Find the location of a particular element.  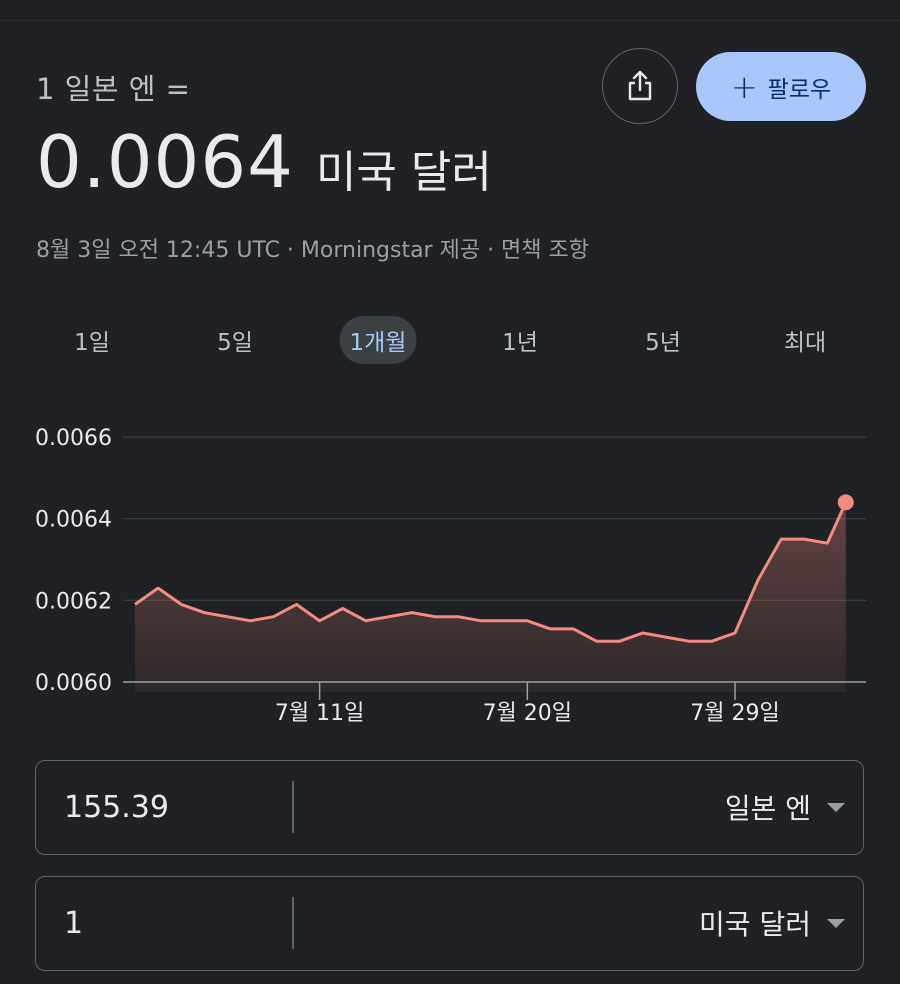

share-button is located at coordinates (640, 86).